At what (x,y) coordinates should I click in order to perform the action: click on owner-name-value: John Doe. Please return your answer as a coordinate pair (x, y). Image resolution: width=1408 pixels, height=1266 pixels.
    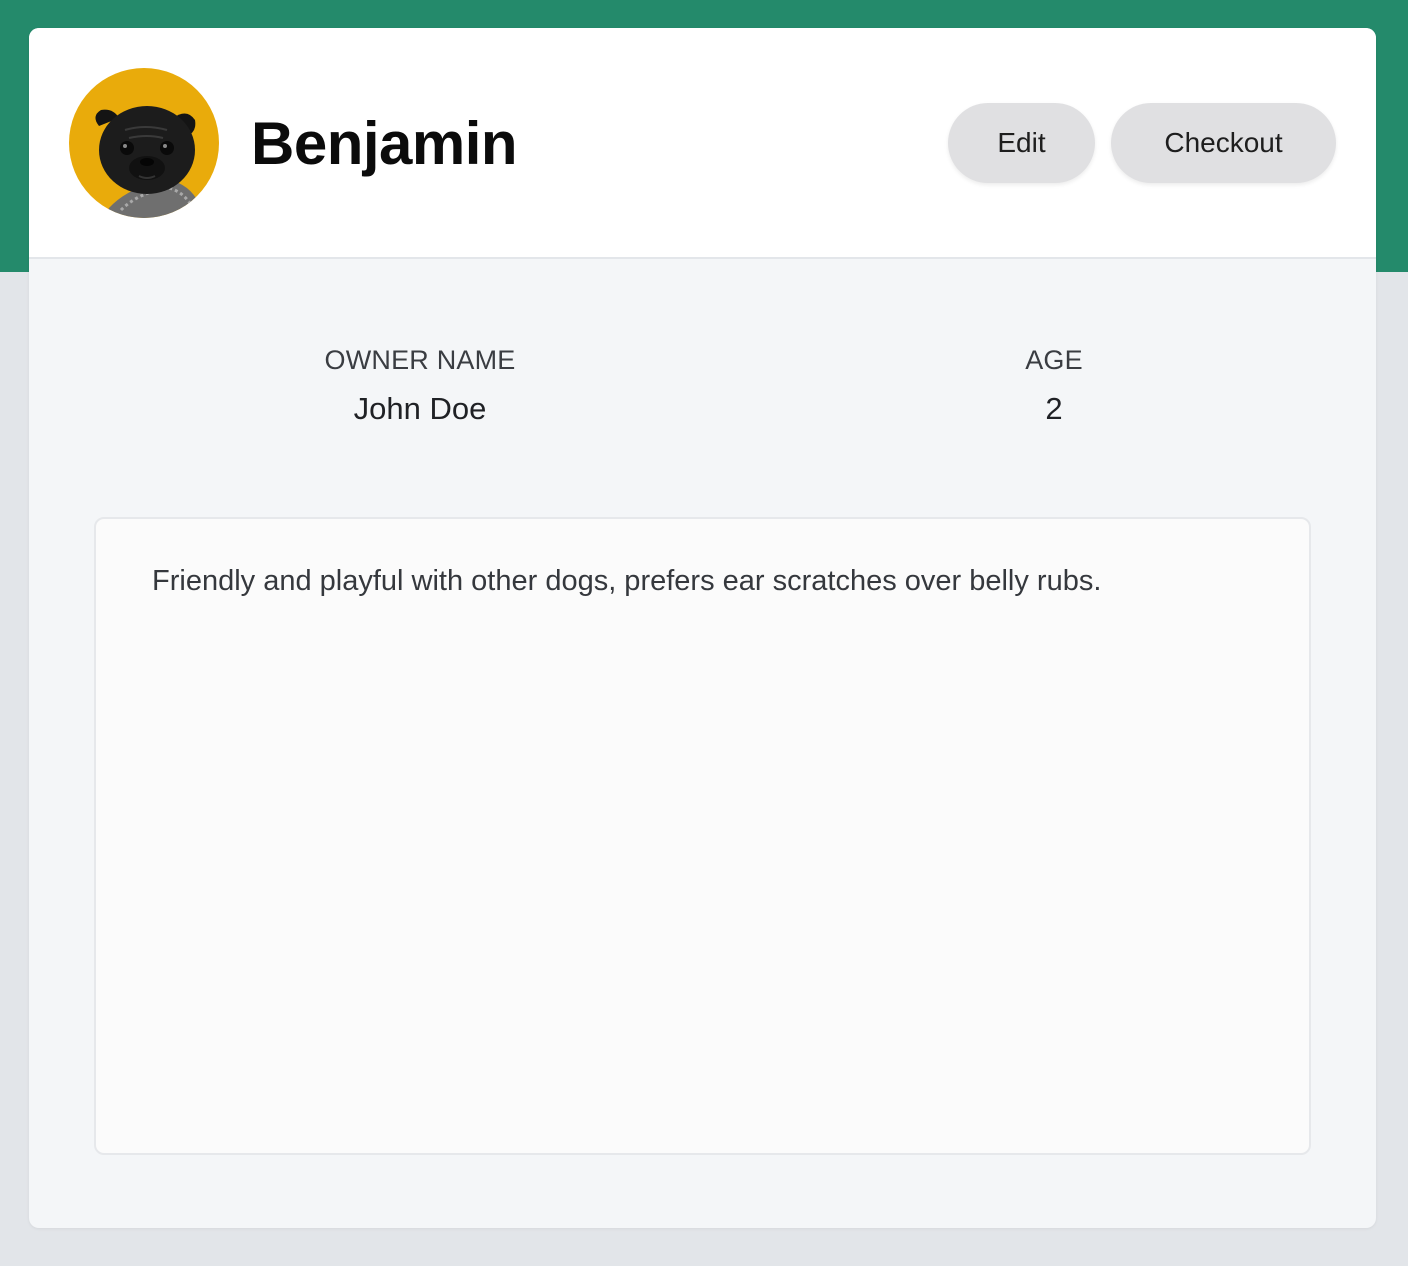
    Looking at the image, I should click on (420, 408).